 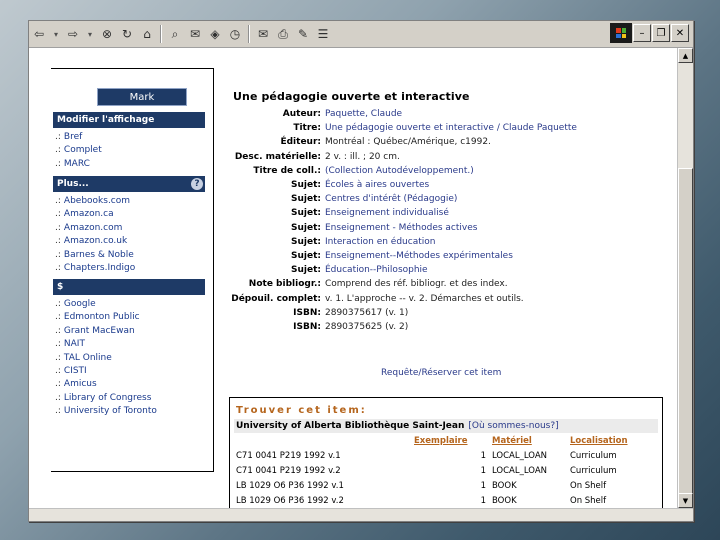 What do you see at coordinates (110, 411) in the screenshot?
I see `library-link: University of Toronto` at bounding box center [110, 411].